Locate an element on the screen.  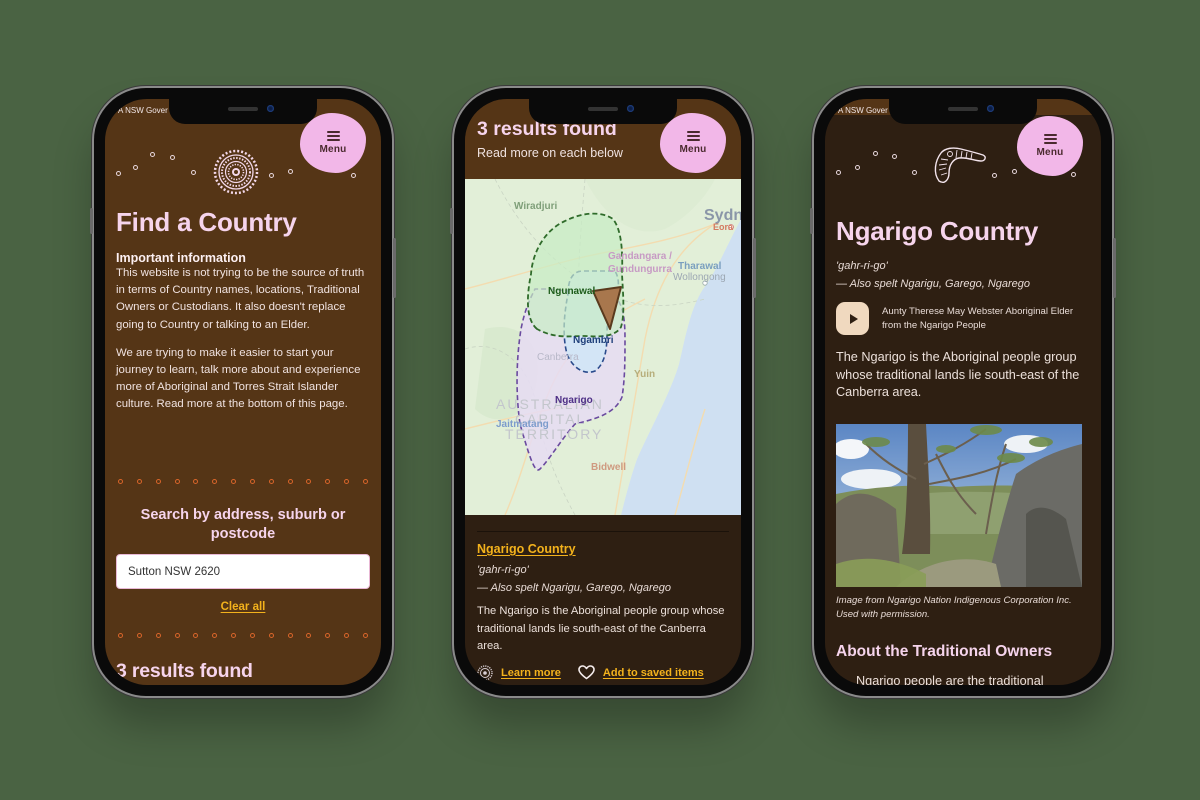
landscape-photo is located at coordinates (959, 505).